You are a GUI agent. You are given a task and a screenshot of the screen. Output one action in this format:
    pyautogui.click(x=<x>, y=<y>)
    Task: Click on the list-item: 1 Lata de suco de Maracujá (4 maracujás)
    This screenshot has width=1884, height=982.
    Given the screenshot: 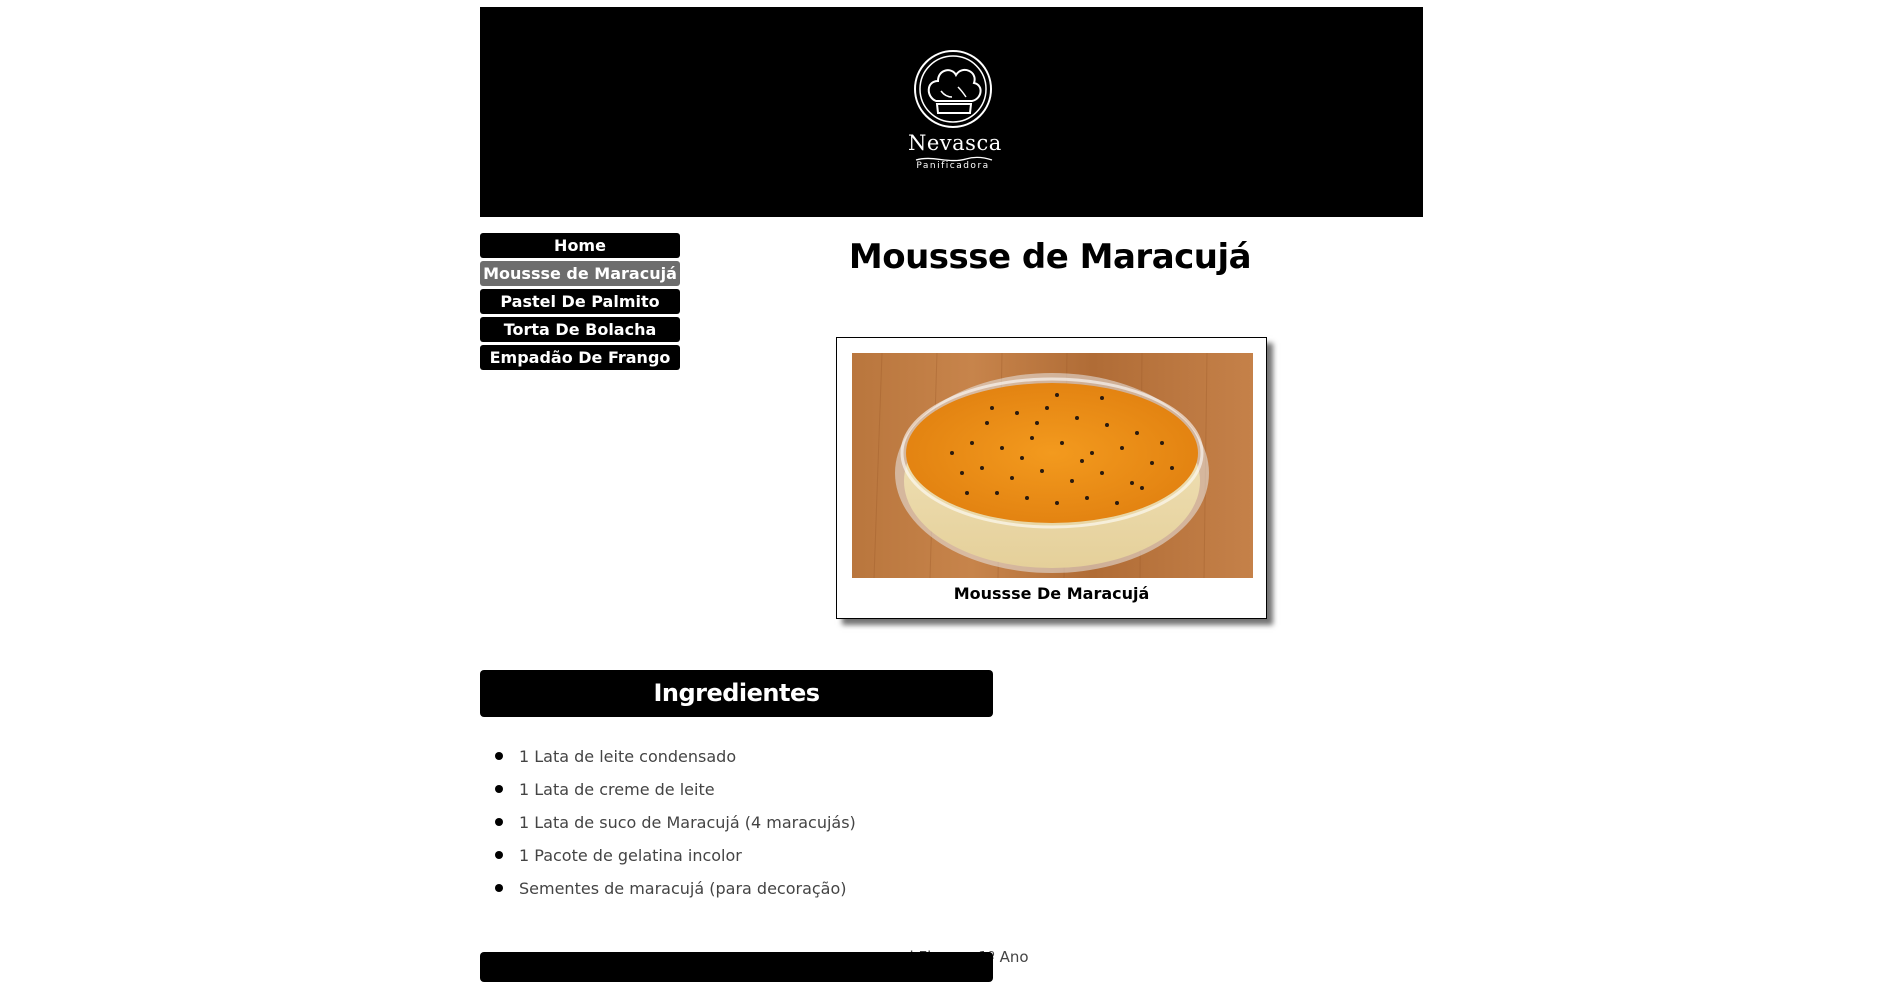 What is the action you would take?
    pyautogui.click(x=668, y=822)
    